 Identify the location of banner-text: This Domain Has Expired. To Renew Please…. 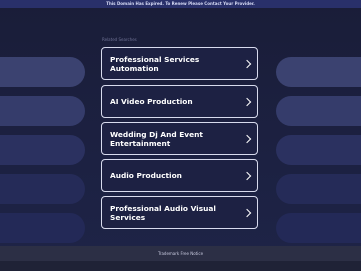
(180, 3).